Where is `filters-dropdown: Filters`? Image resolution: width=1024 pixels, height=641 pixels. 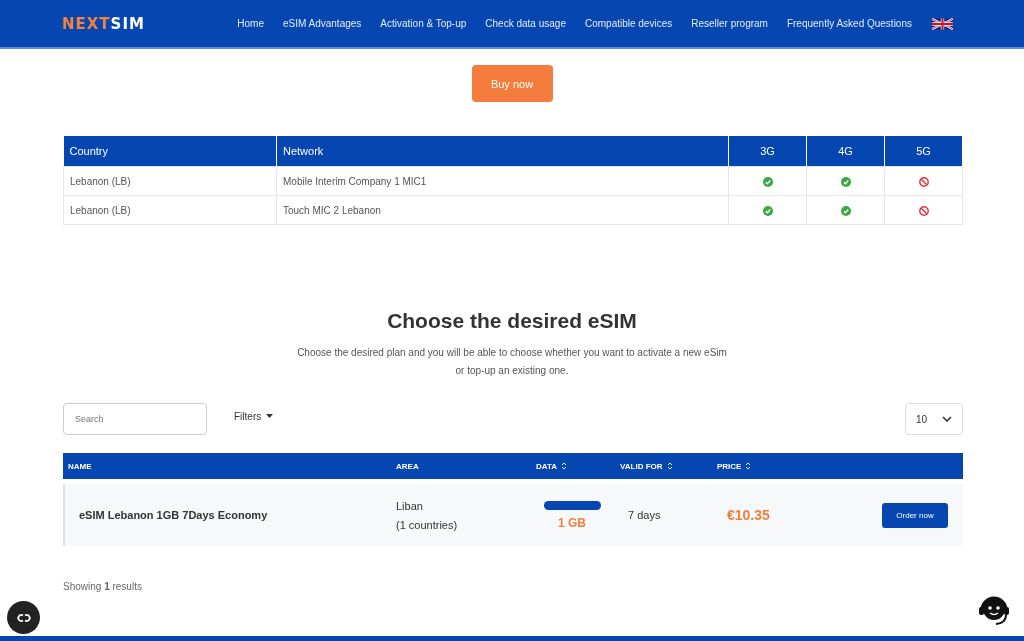 filters-dropdown: Filters is located at coordinates (254, 416).